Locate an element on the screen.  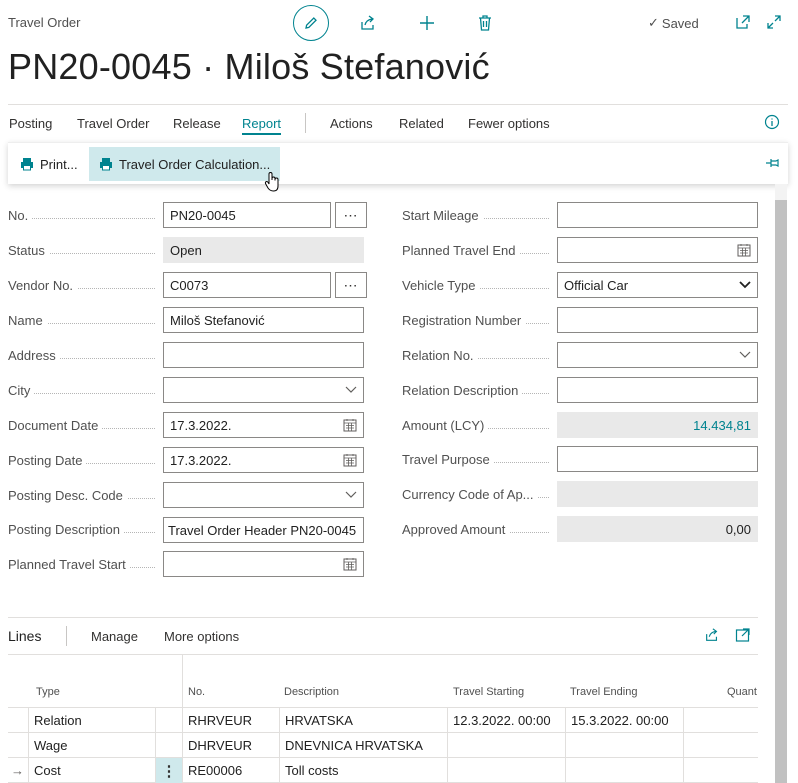
document-date-field: 17.3.2022. is located at coordinates (263, 425).